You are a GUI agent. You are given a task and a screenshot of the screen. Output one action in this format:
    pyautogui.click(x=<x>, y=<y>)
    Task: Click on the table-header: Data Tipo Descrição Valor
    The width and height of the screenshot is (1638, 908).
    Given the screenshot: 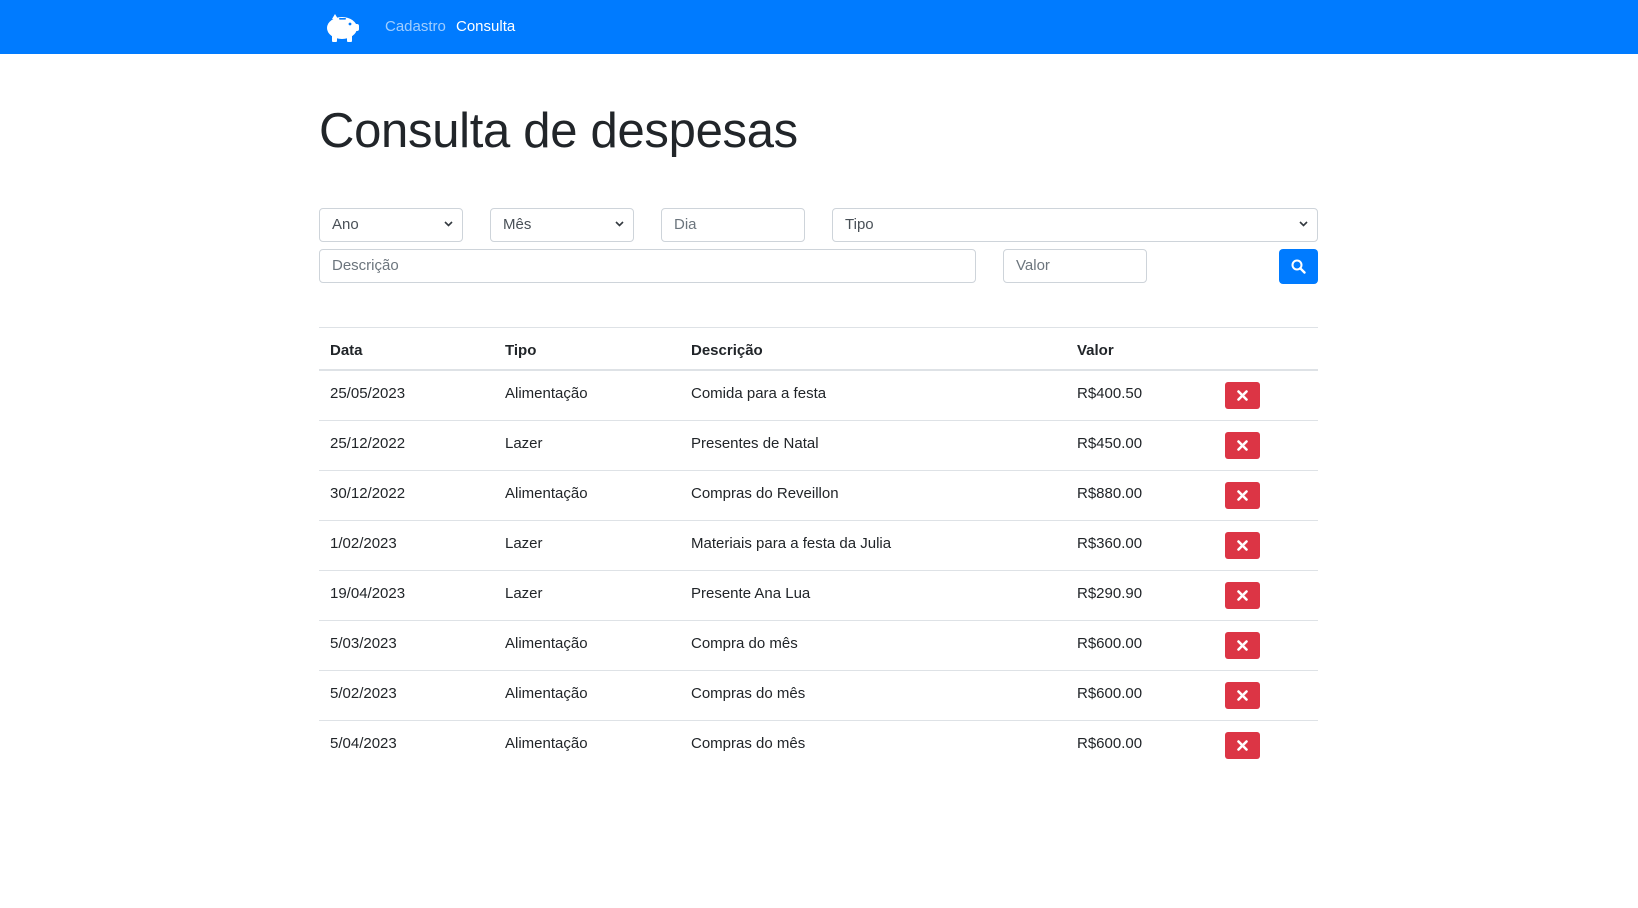 What is the action you would take?
    pyautogui.click(x=818, y=349)
    